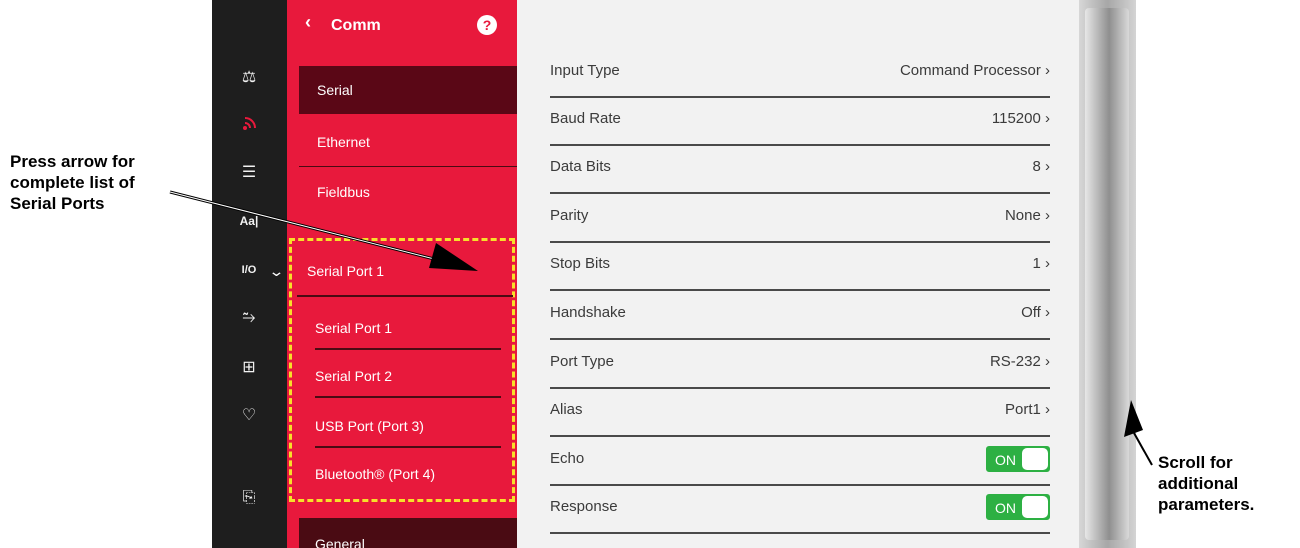 The width and height of the screenshot is (1300, 548). What do you see at coordinates (323, 230) in the screenshot?
I see `left-arrow` at bounding box center [323, 230].